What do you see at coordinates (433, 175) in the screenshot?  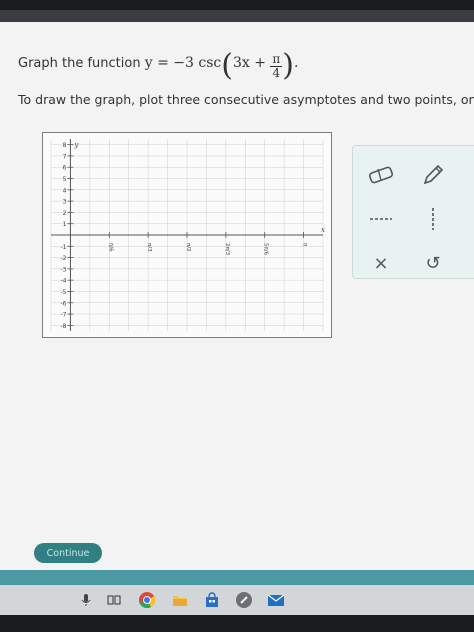 I see `pencil-icon` at bounding box center [433, 175].